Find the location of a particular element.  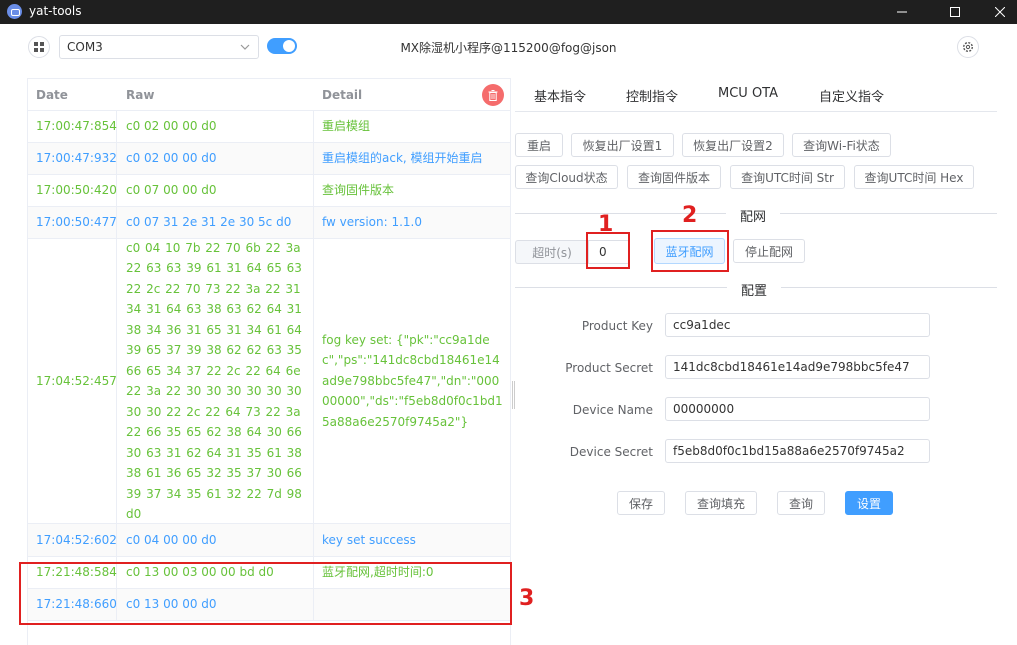

command-tabs: 基本指令 控制指令 MCU OTA 自定义指令 is located at coordinates (756, 95).